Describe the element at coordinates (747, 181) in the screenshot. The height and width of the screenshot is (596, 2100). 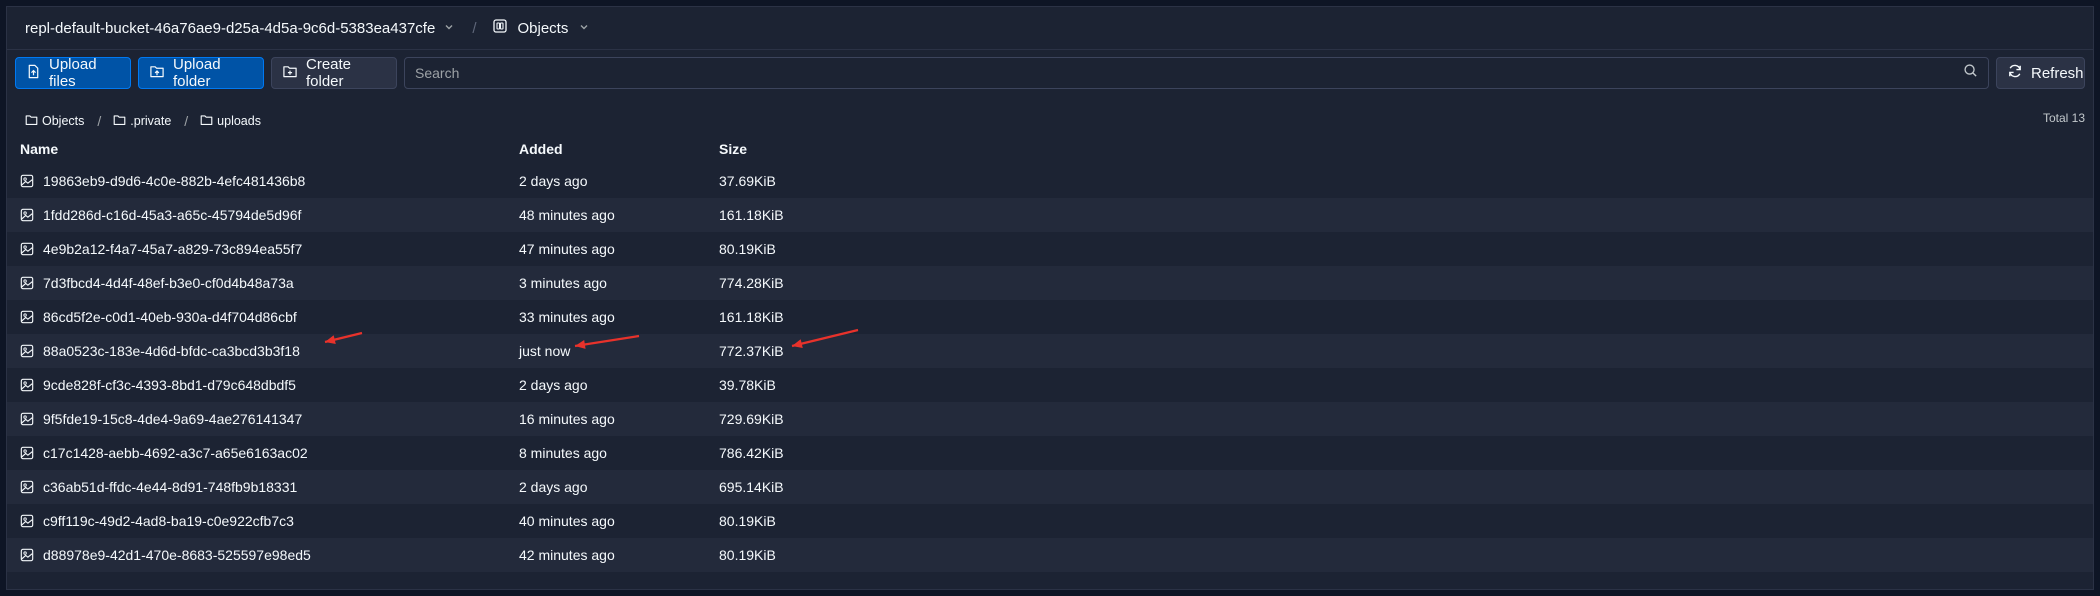
I see `file-size: 37.69KiB` at that location.